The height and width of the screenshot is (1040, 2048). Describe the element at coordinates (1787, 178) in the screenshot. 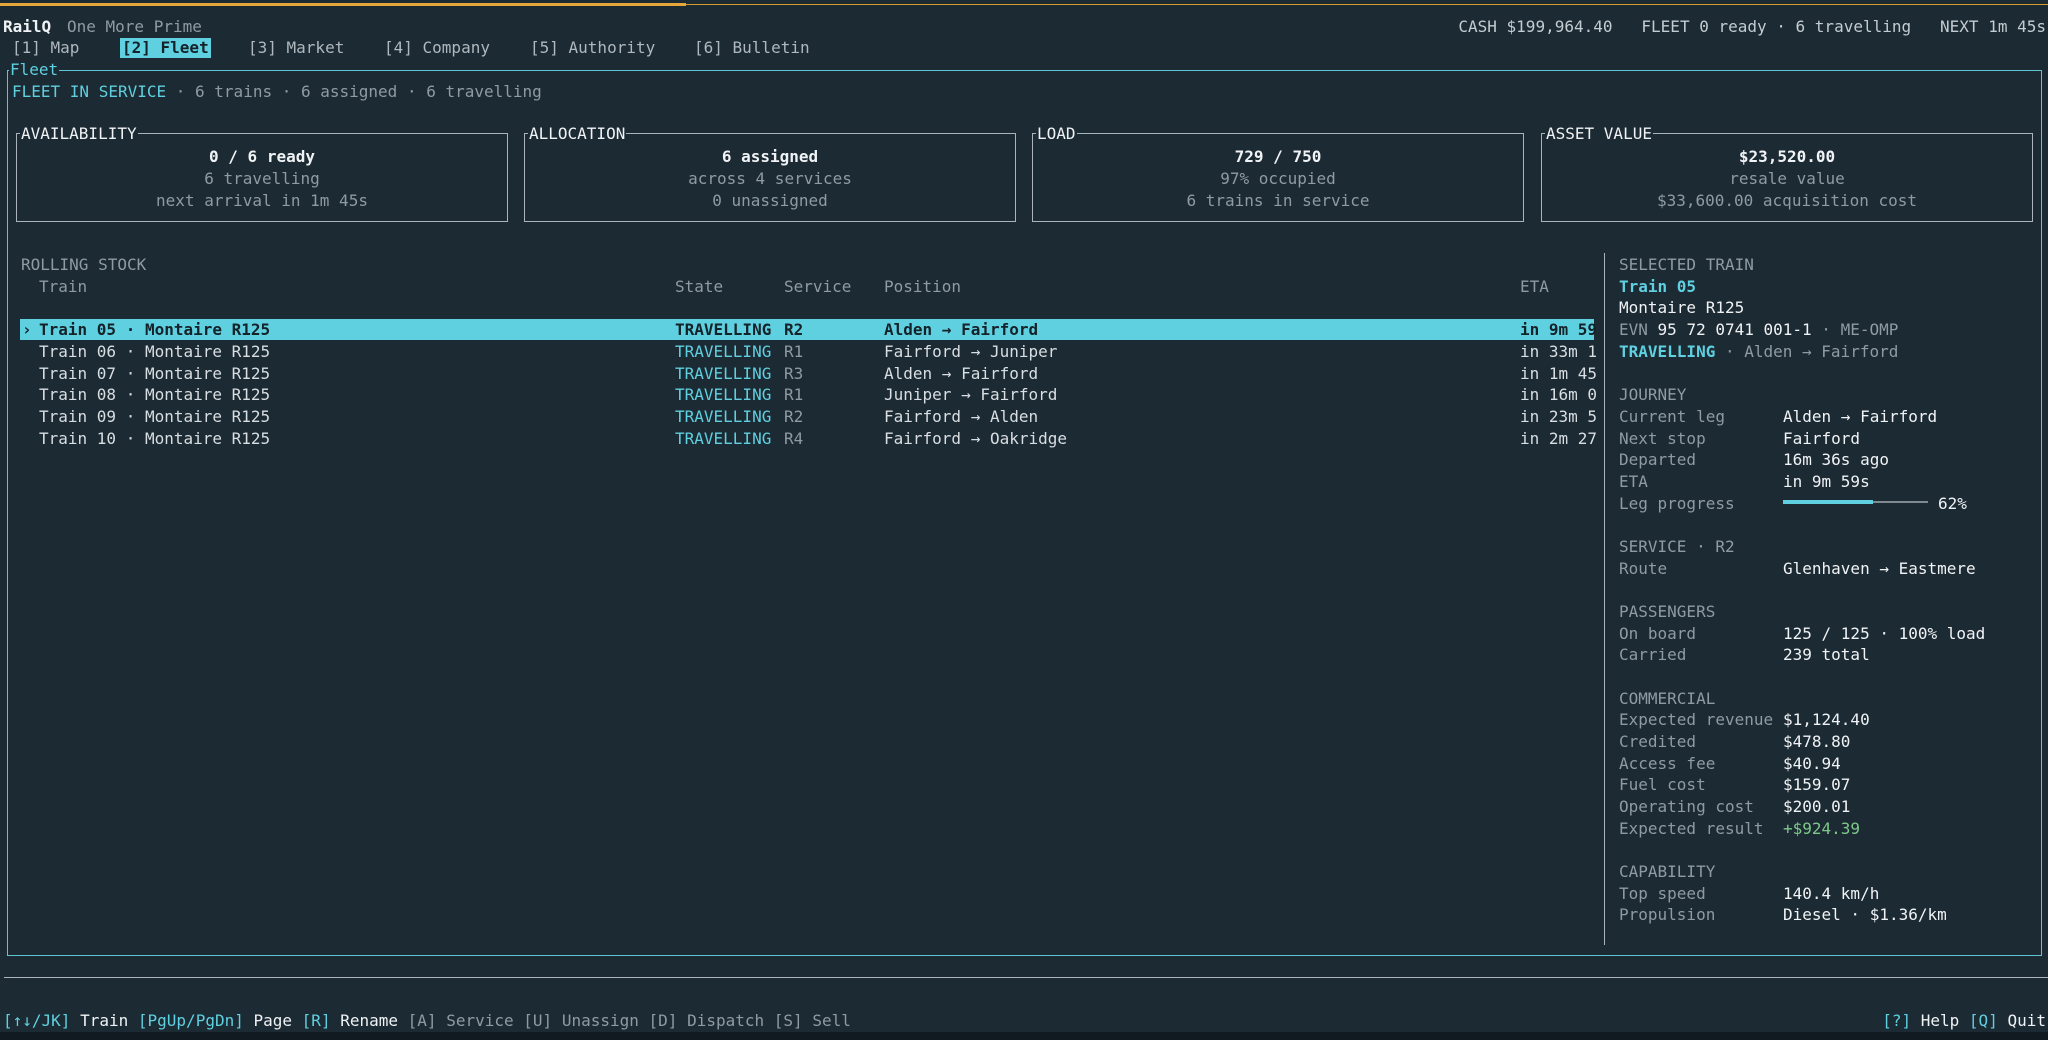

I see `asset-value-line2: resale value` at that location.